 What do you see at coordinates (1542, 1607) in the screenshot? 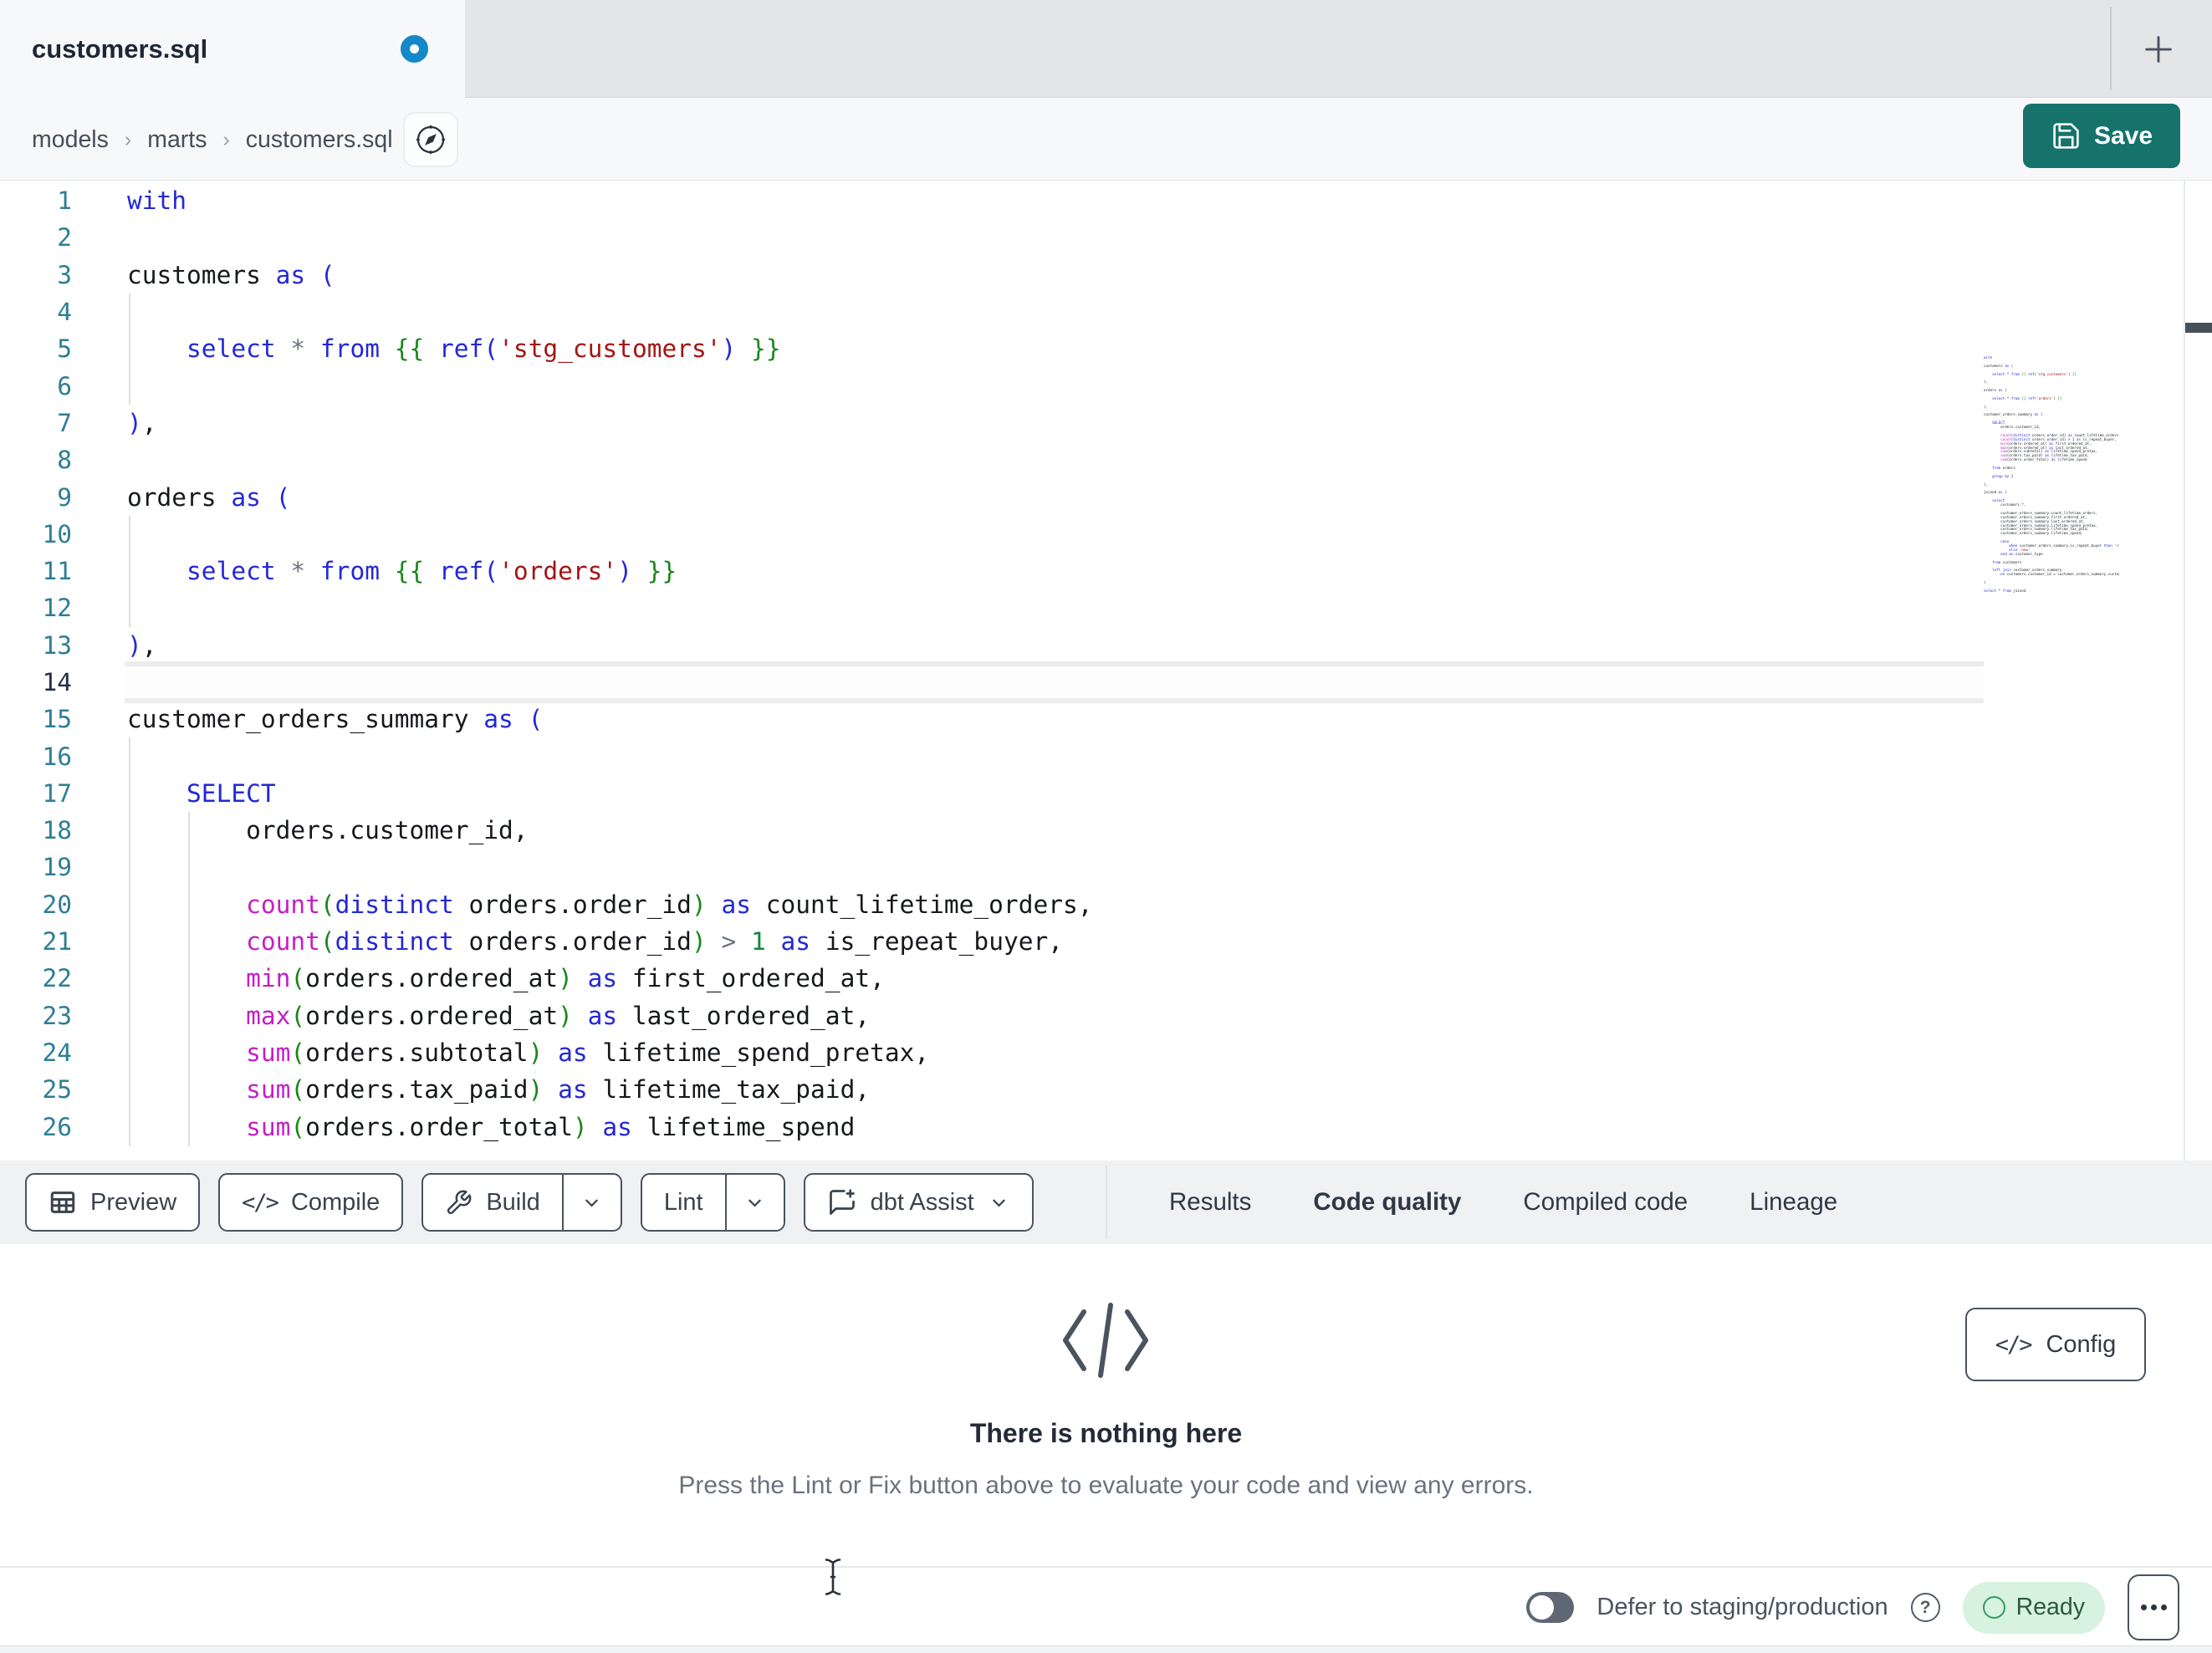
I see `toggle-knob` at bounding box center [1542, 1607].